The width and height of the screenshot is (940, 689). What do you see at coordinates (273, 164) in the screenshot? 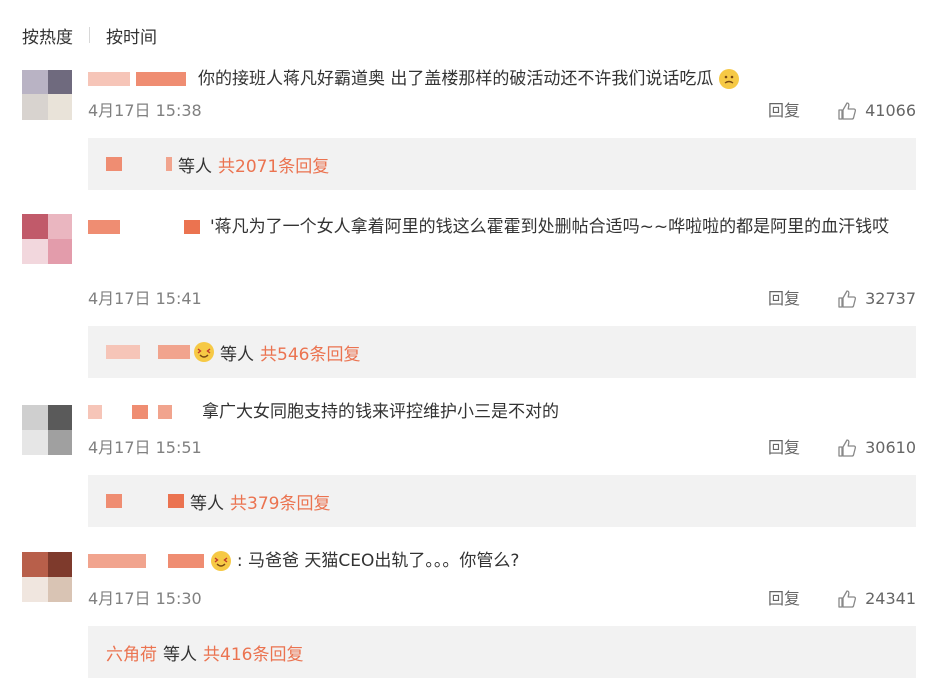
I see `sub-reply-count: 共2071条回复` at bounding box center [273, 164].